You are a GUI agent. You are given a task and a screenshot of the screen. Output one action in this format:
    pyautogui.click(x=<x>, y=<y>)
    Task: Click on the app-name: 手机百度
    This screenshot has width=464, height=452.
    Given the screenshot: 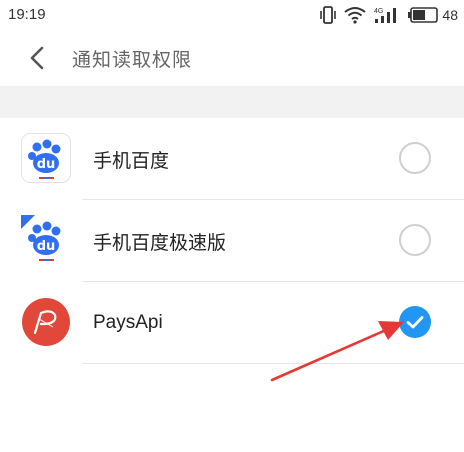 What is the action you would take?
    pyautogui.click(x=131, y=161)
    